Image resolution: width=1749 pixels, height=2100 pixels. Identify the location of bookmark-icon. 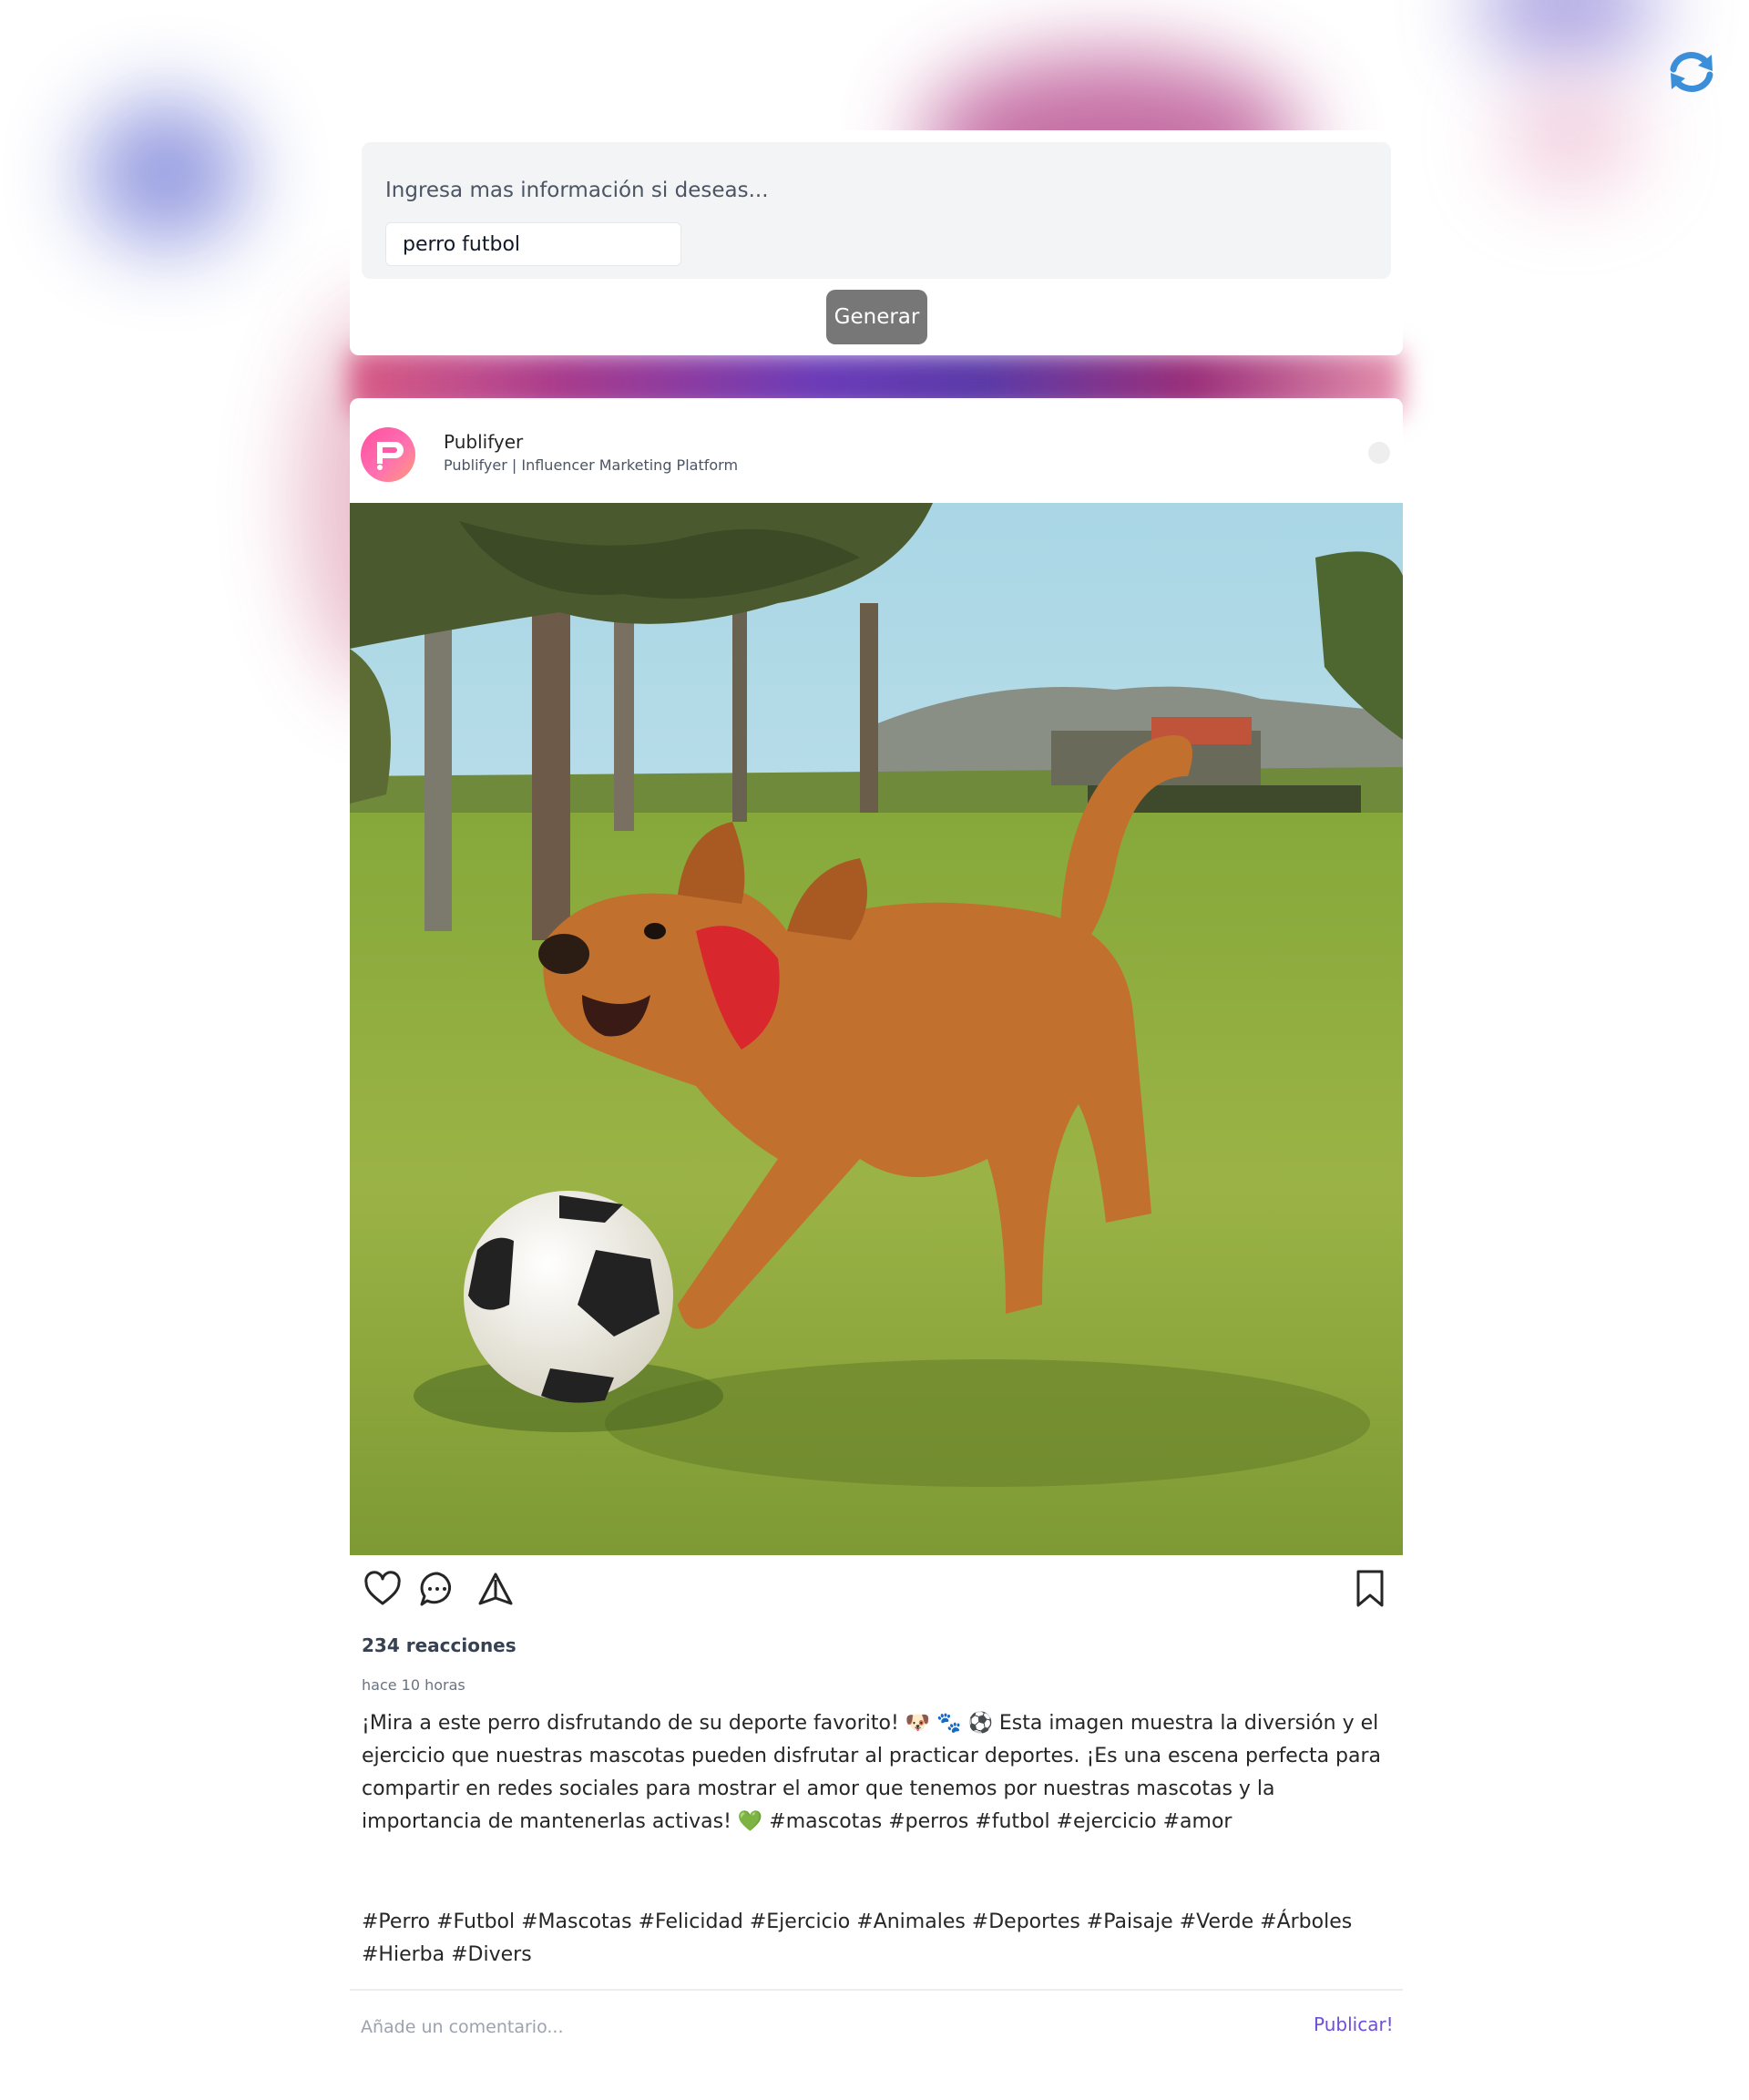
(1370, 1589).